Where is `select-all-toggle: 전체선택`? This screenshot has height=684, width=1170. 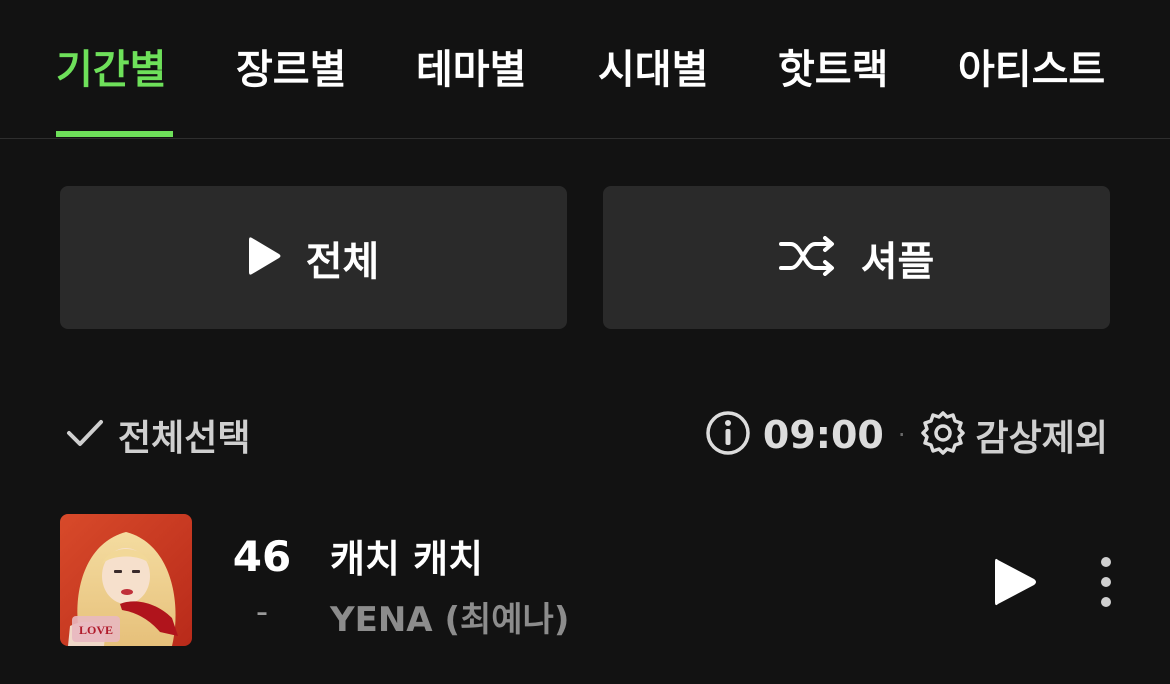
select-all-toggle: 전체선택 is located at coordinates (158, 435).